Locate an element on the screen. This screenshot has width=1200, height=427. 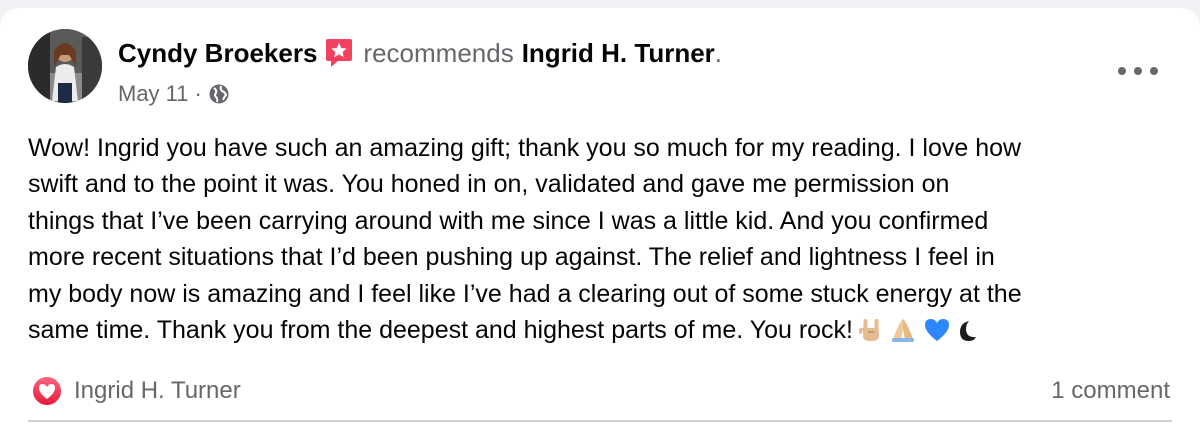
reaction-summary: Ingrid H. Turner is located at coordinates (135, 391).